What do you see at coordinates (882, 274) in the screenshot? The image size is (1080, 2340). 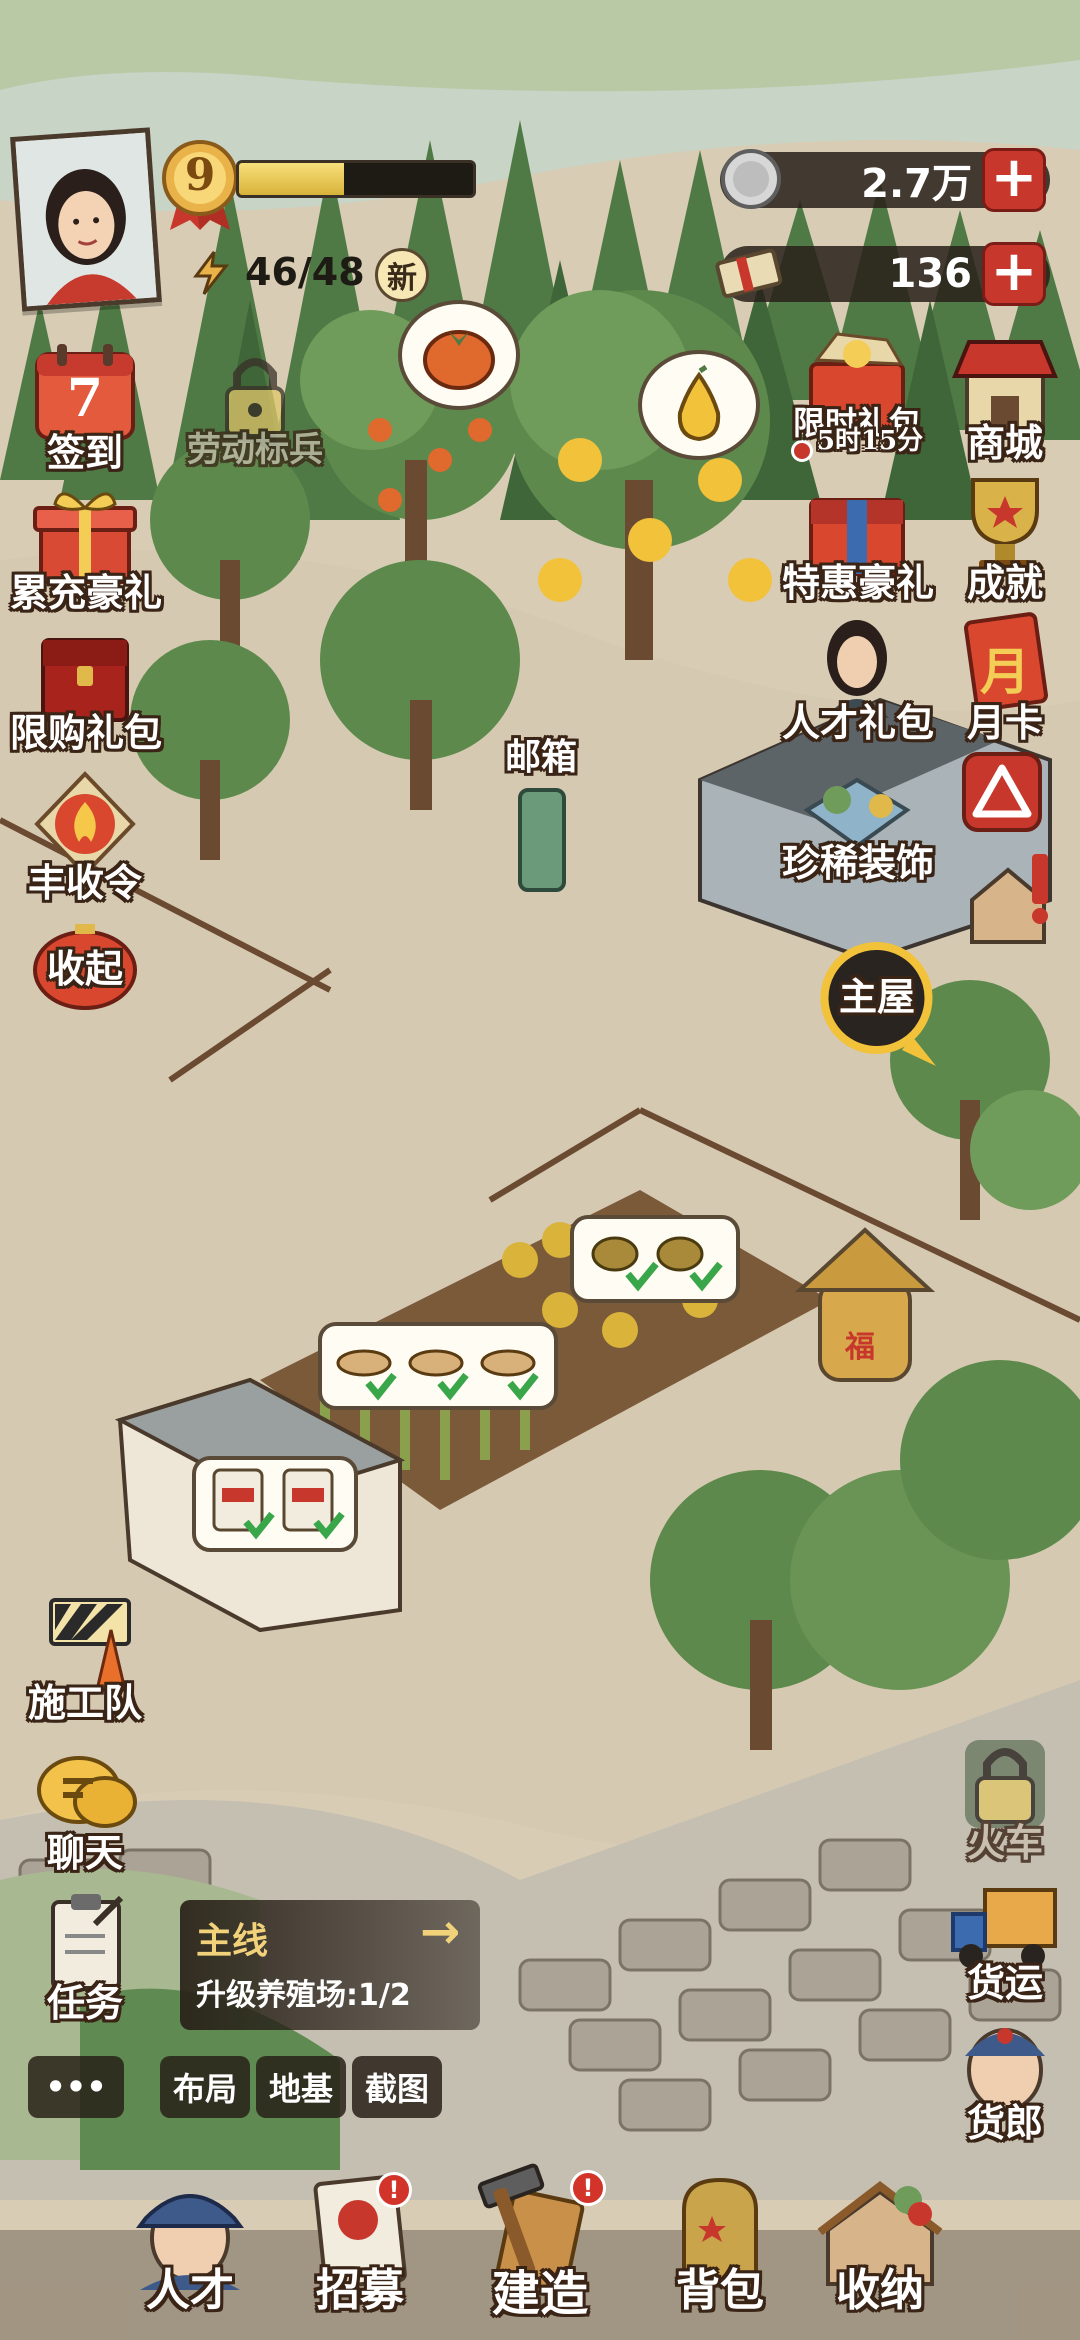 I see `tickets-counter: 136 +` at bounding box center [882, 274].